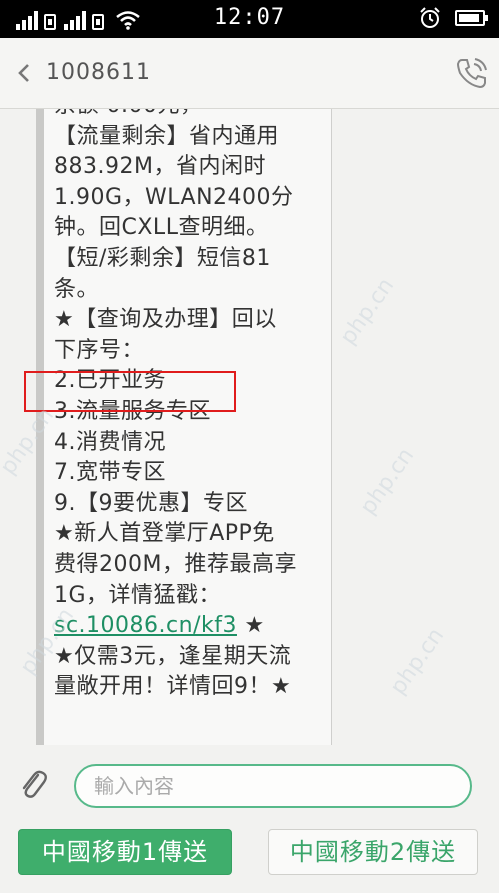  I want to click on alarm-icon, so click(430, 17).